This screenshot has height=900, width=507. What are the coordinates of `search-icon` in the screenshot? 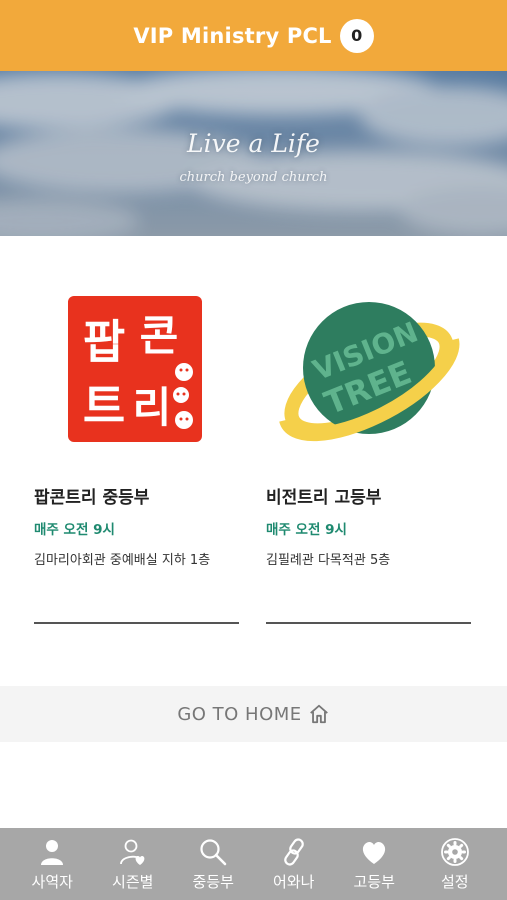 It's located at (213, 851).